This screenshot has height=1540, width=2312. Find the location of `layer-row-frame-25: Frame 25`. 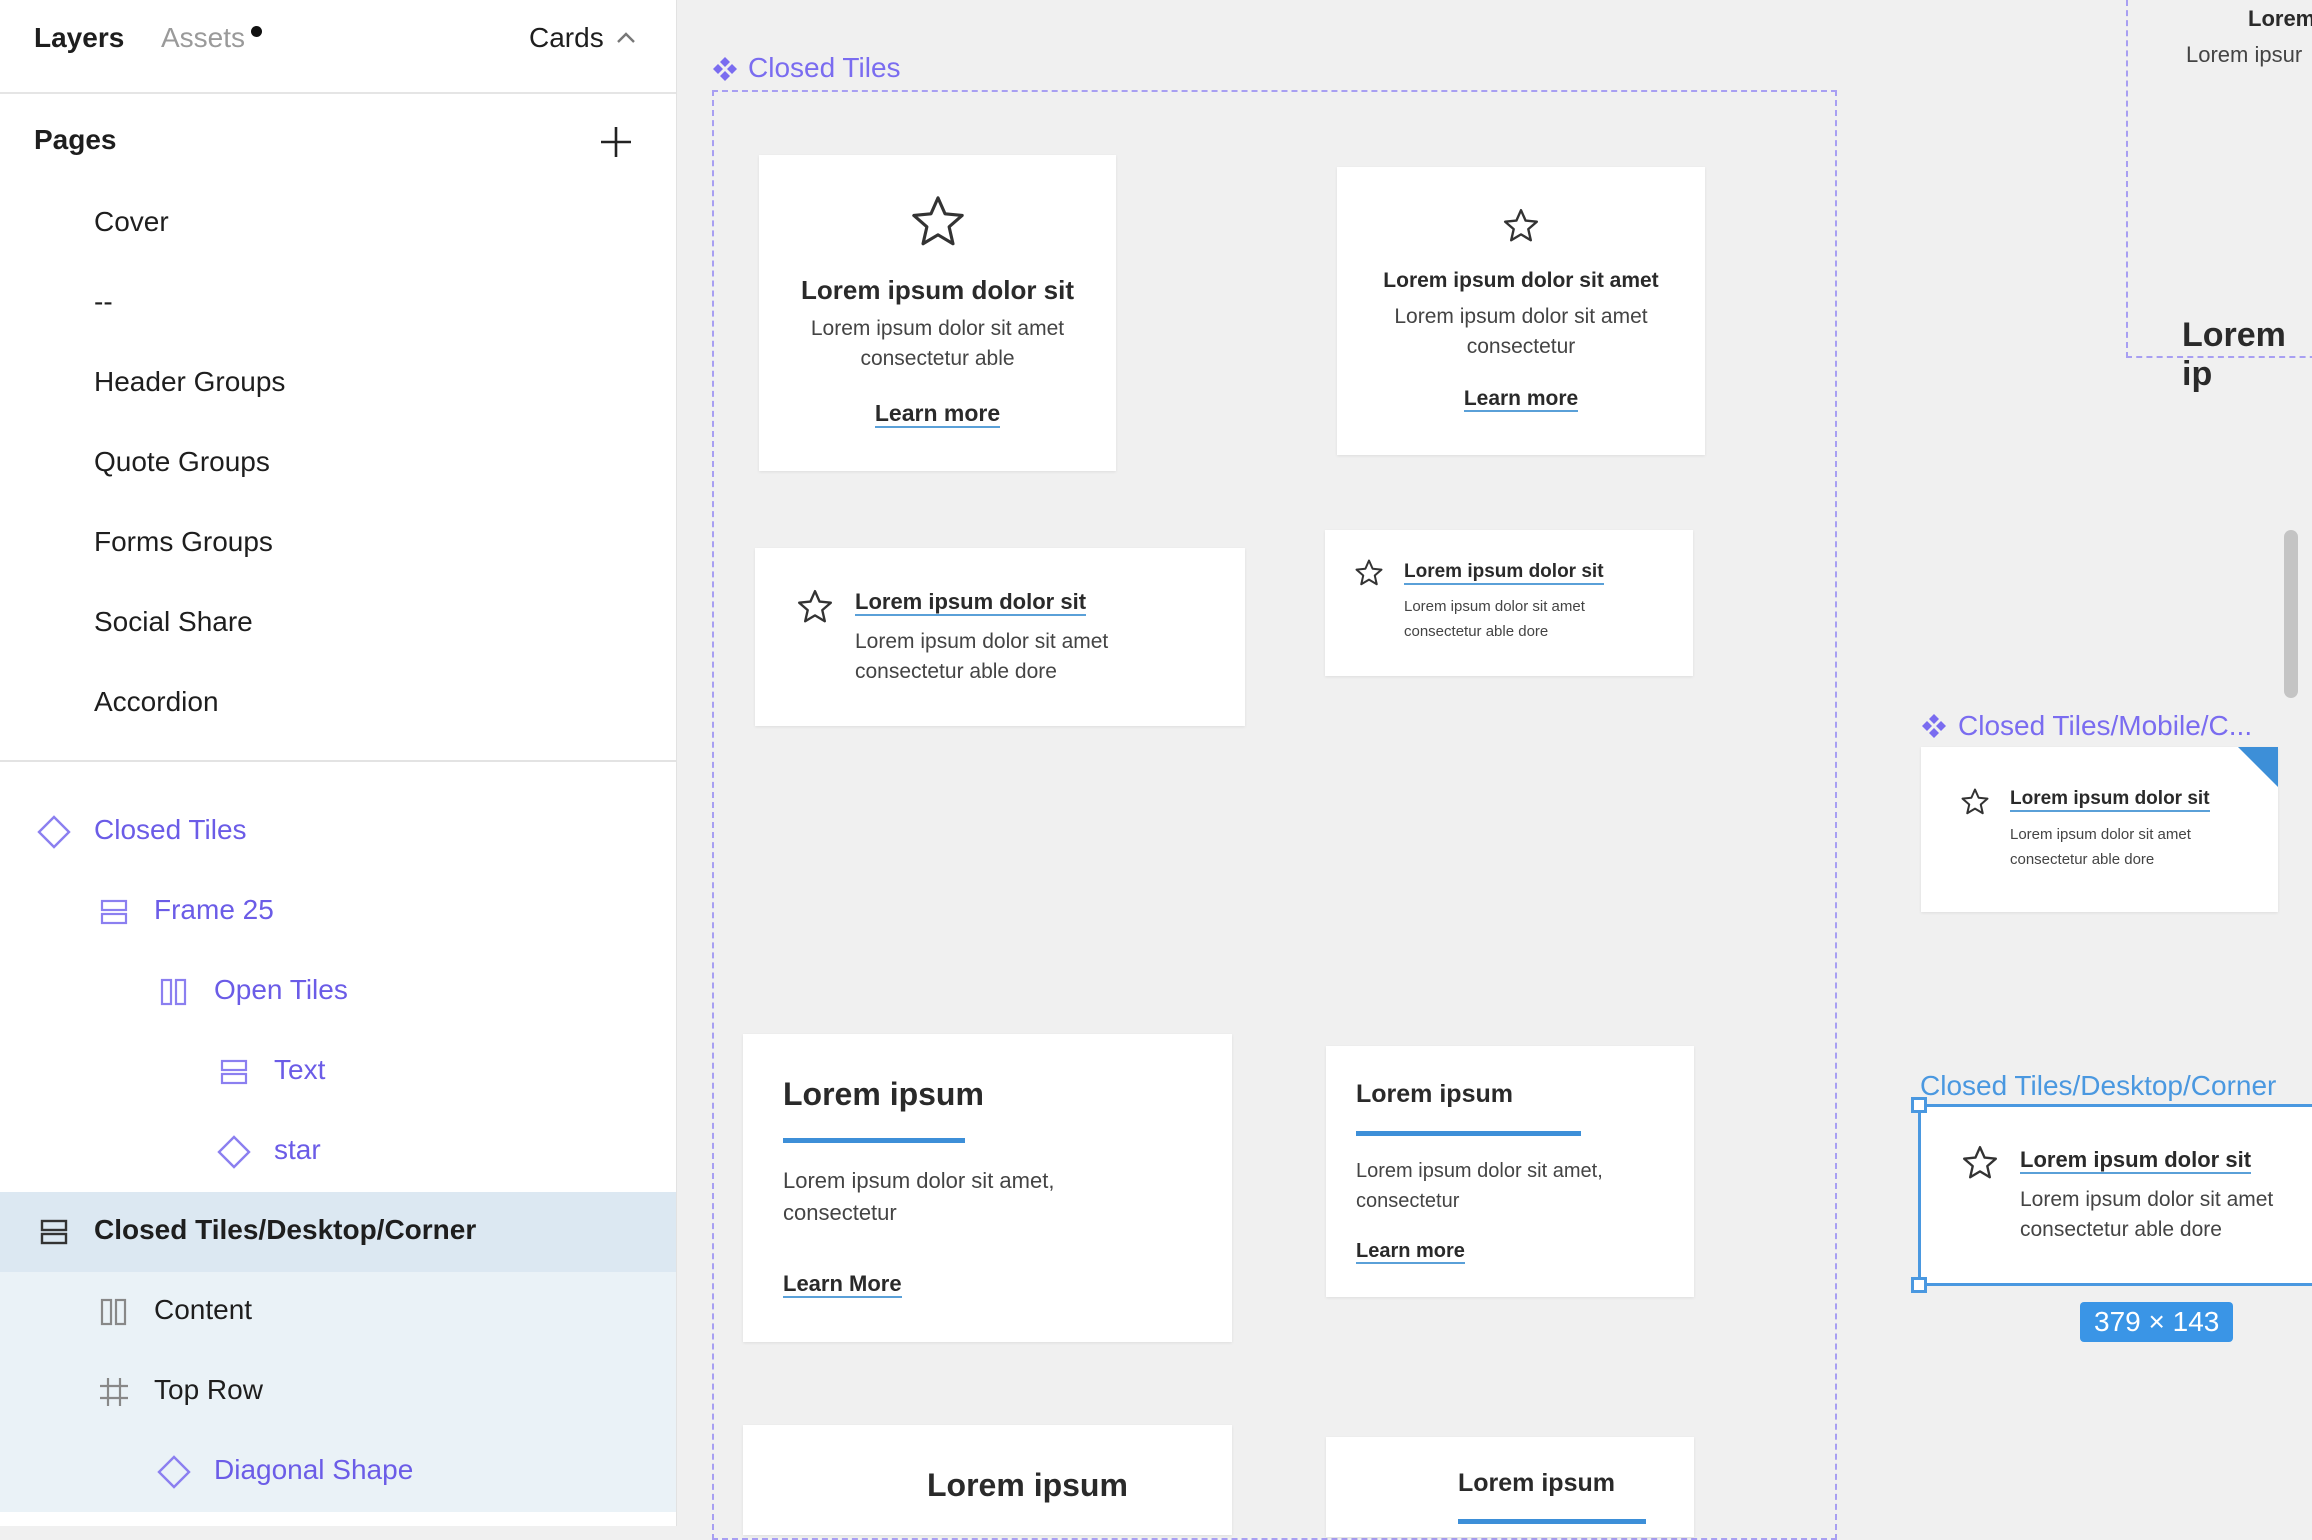

layer-row-frame-25: Frame 25 is located at coordinates (338, 912).